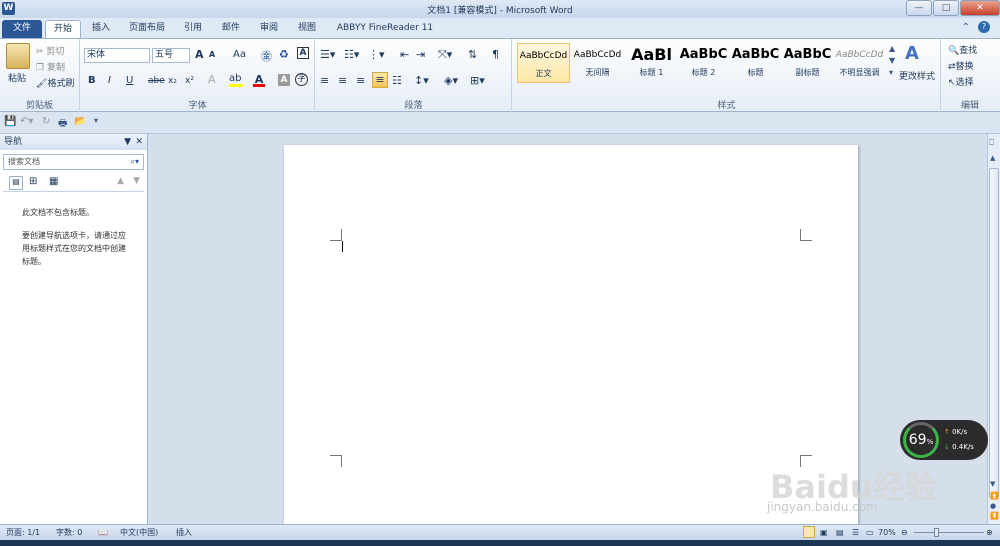  What do you see at coordinates (904, 532) in the screenshot?
I see `zoom-out-icon: ⊖` at bounding box center [904, 532].